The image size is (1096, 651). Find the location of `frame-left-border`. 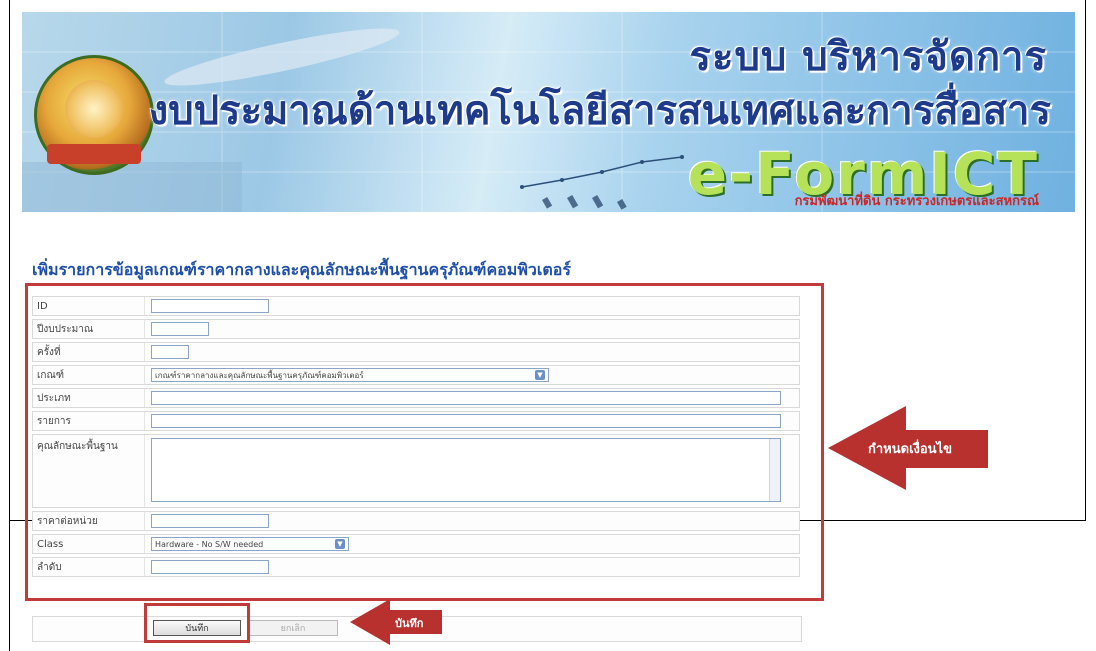

frame-left-border is located at coordinates (9, 325).